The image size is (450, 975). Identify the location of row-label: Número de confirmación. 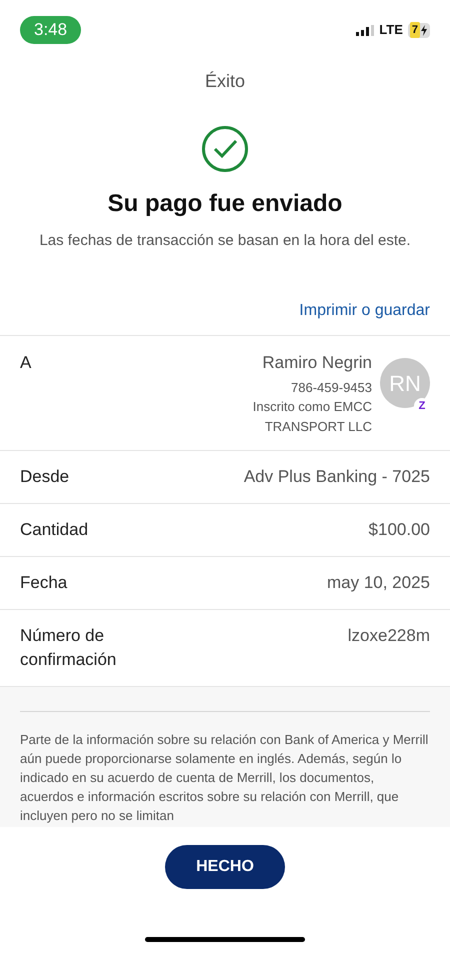
(69, 648).